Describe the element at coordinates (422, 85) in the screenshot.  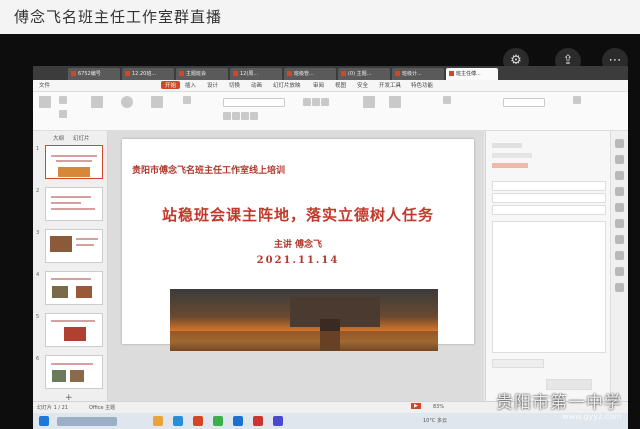
I see `menu-features: 特色功能` at that location.